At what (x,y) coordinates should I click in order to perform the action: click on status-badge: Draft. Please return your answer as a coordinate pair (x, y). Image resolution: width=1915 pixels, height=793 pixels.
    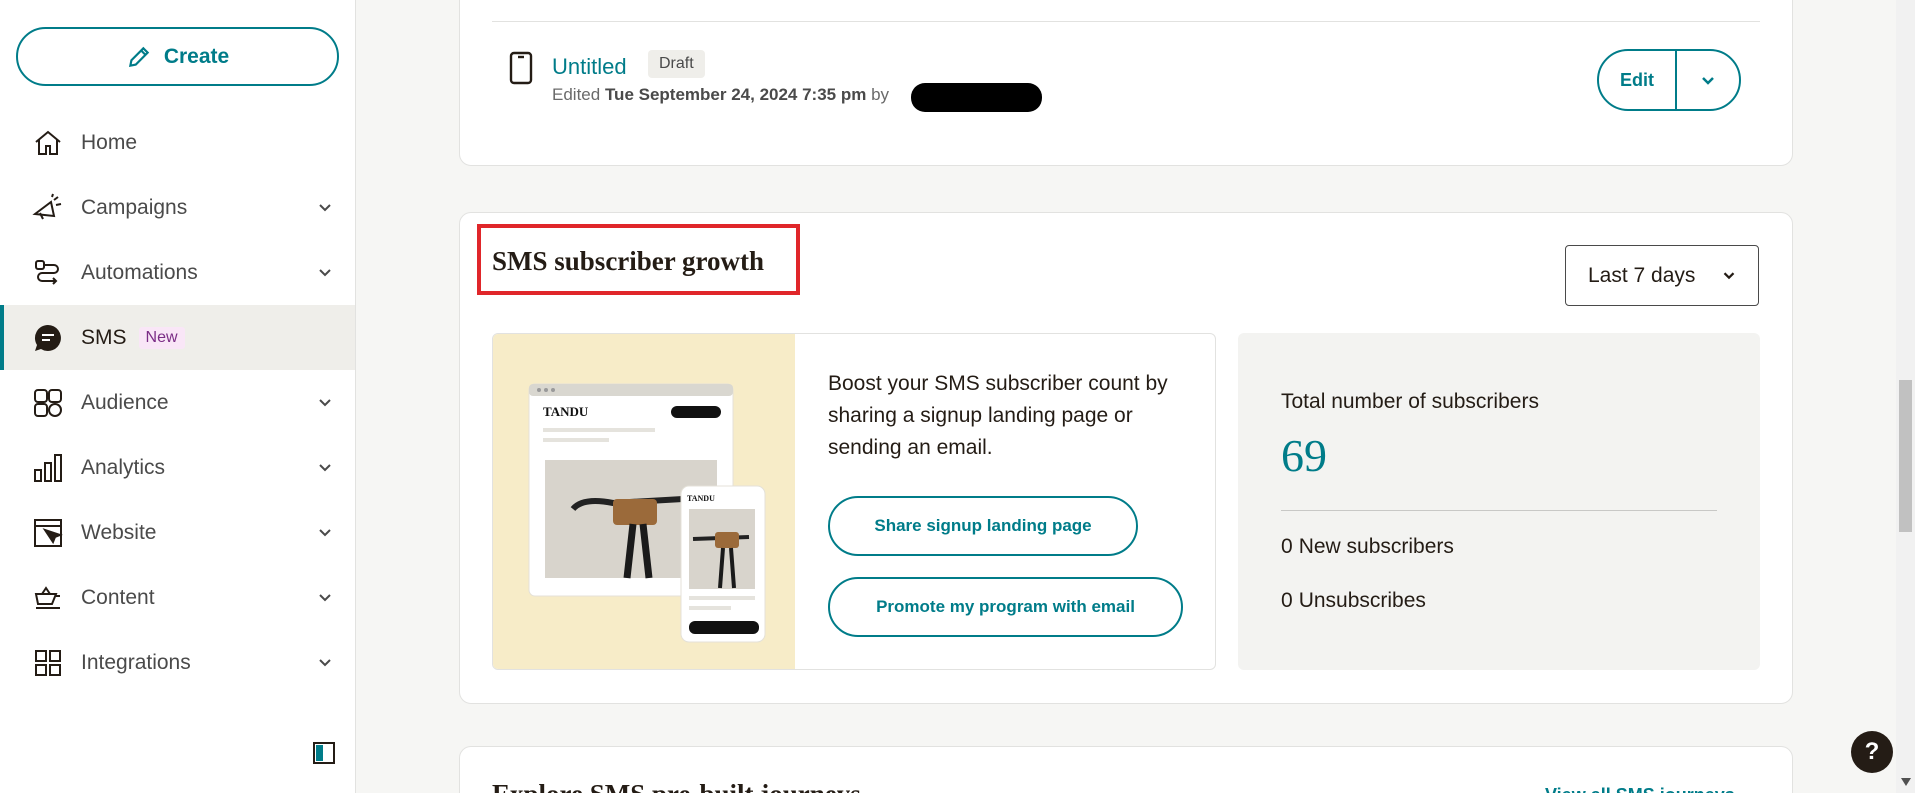
    Looking at the image, I should click on (676, 64).